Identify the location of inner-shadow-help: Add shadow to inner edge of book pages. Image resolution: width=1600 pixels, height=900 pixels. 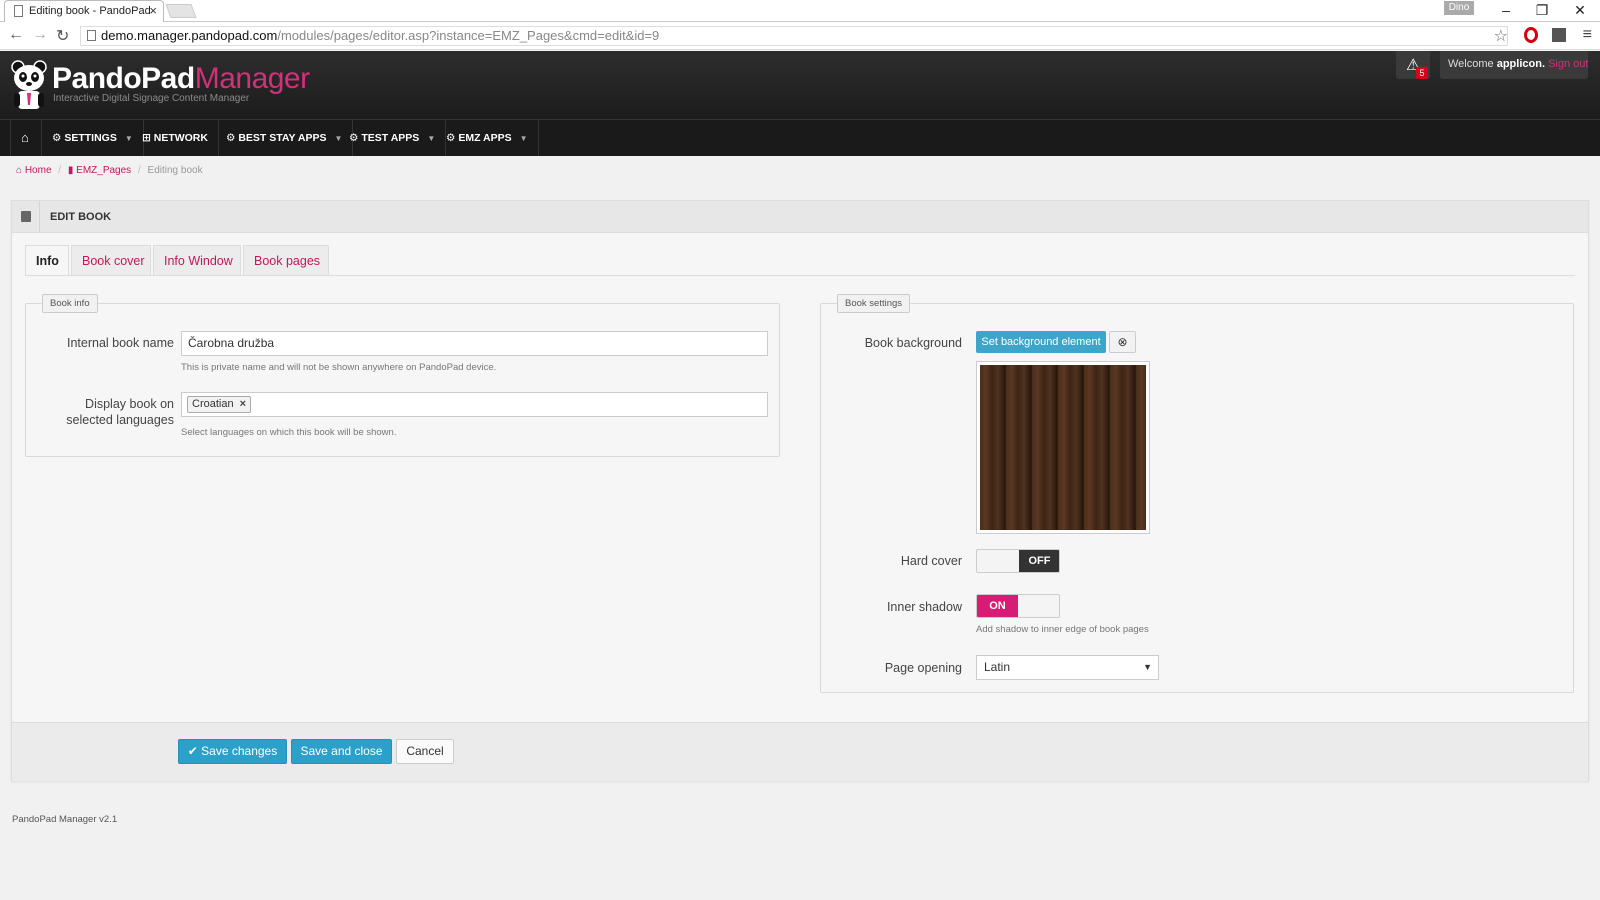
(1062, 629).